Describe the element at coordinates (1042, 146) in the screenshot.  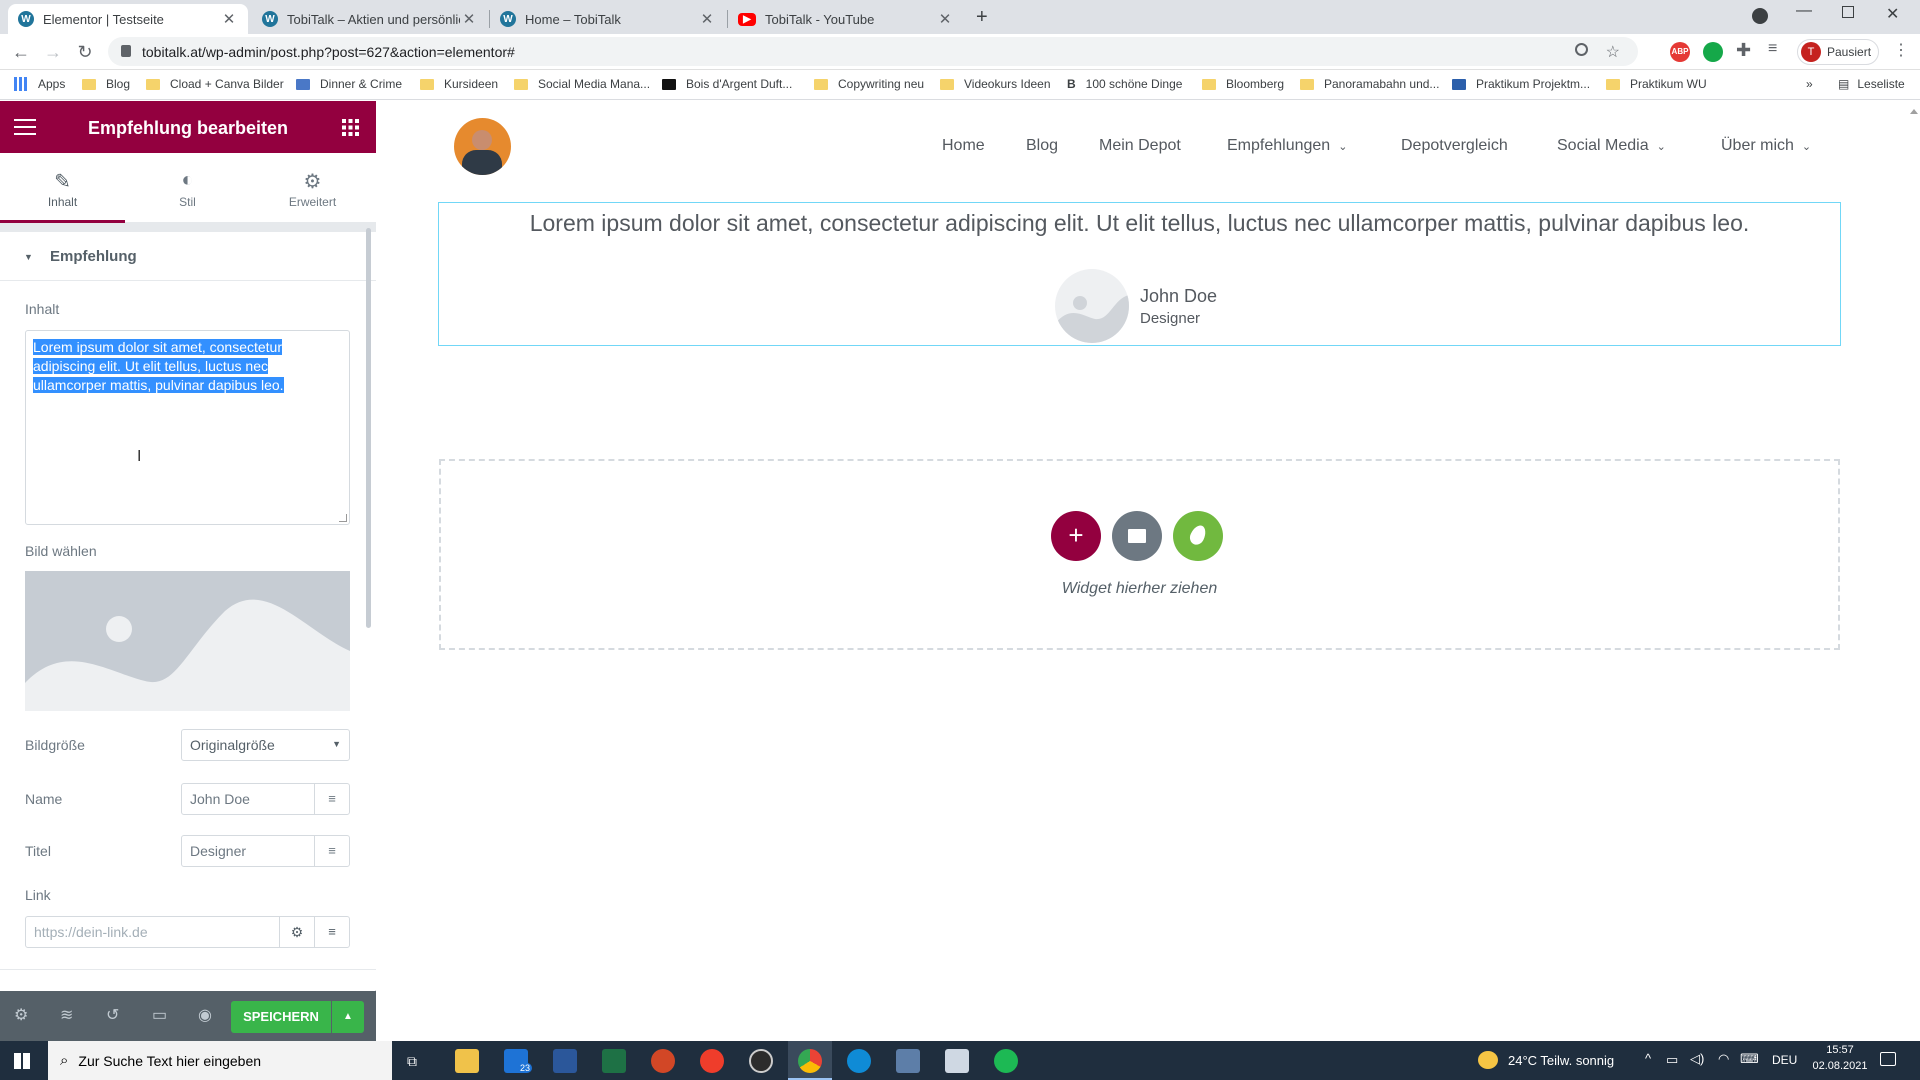
I see `nav-blog: Blog` at that location.